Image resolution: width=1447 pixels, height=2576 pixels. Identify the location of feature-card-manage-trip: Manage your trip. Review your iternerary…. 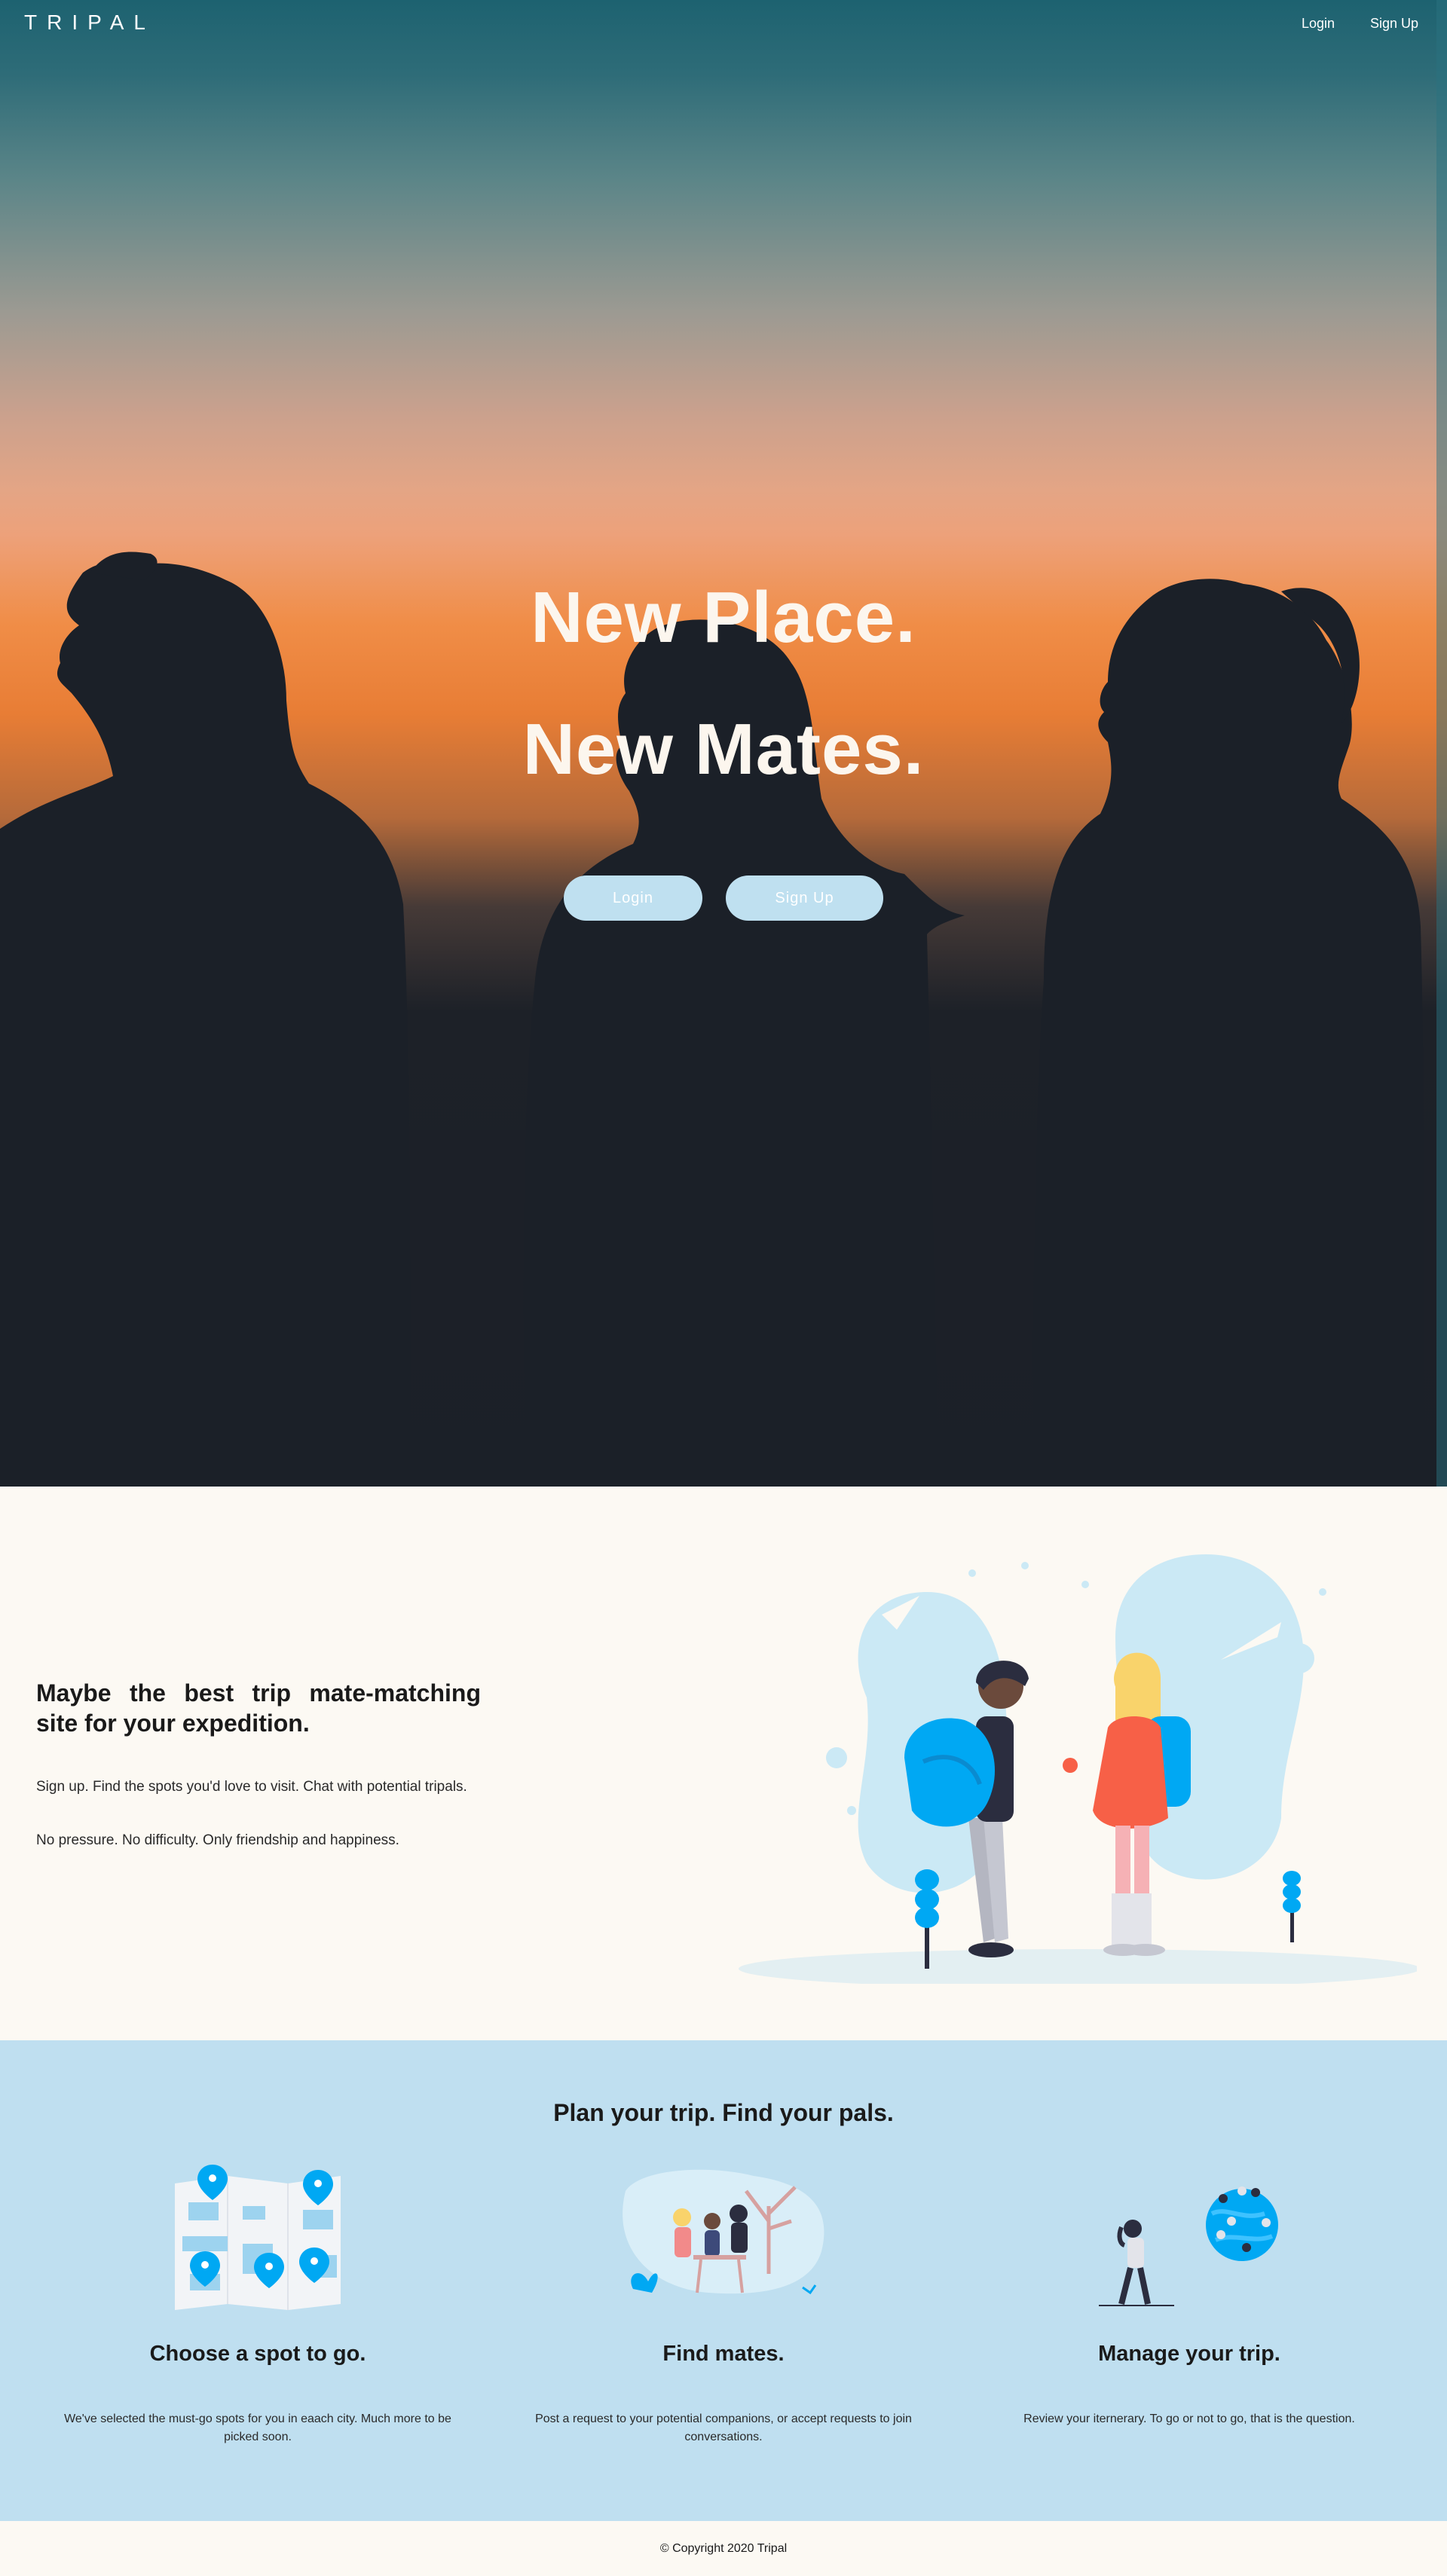
(1189, 2326).